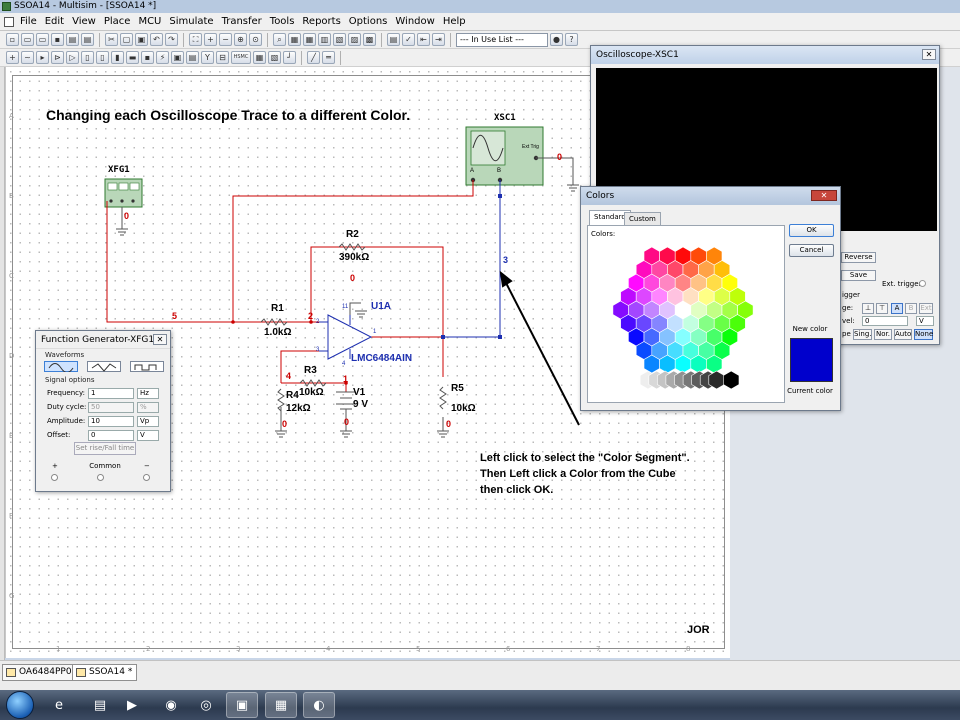  I want to click on analysis-icon: ▩, so click(369, 39).